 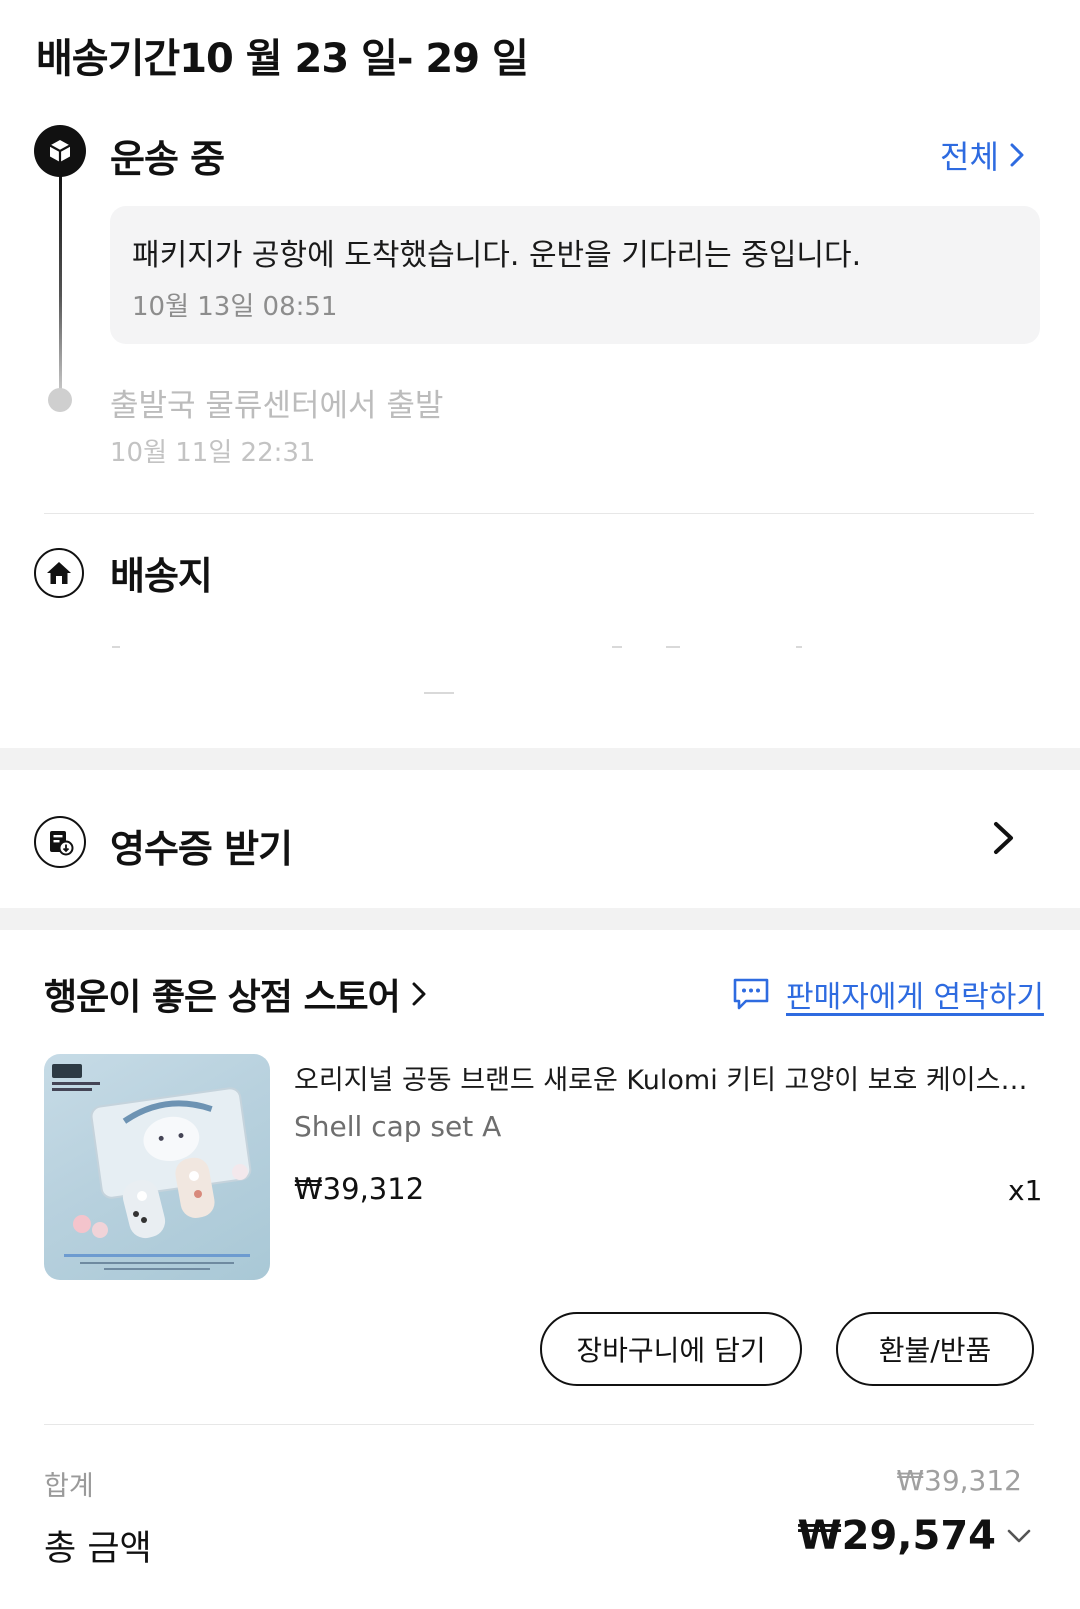 I want to click on package-icon, so click(x=60, y=151).